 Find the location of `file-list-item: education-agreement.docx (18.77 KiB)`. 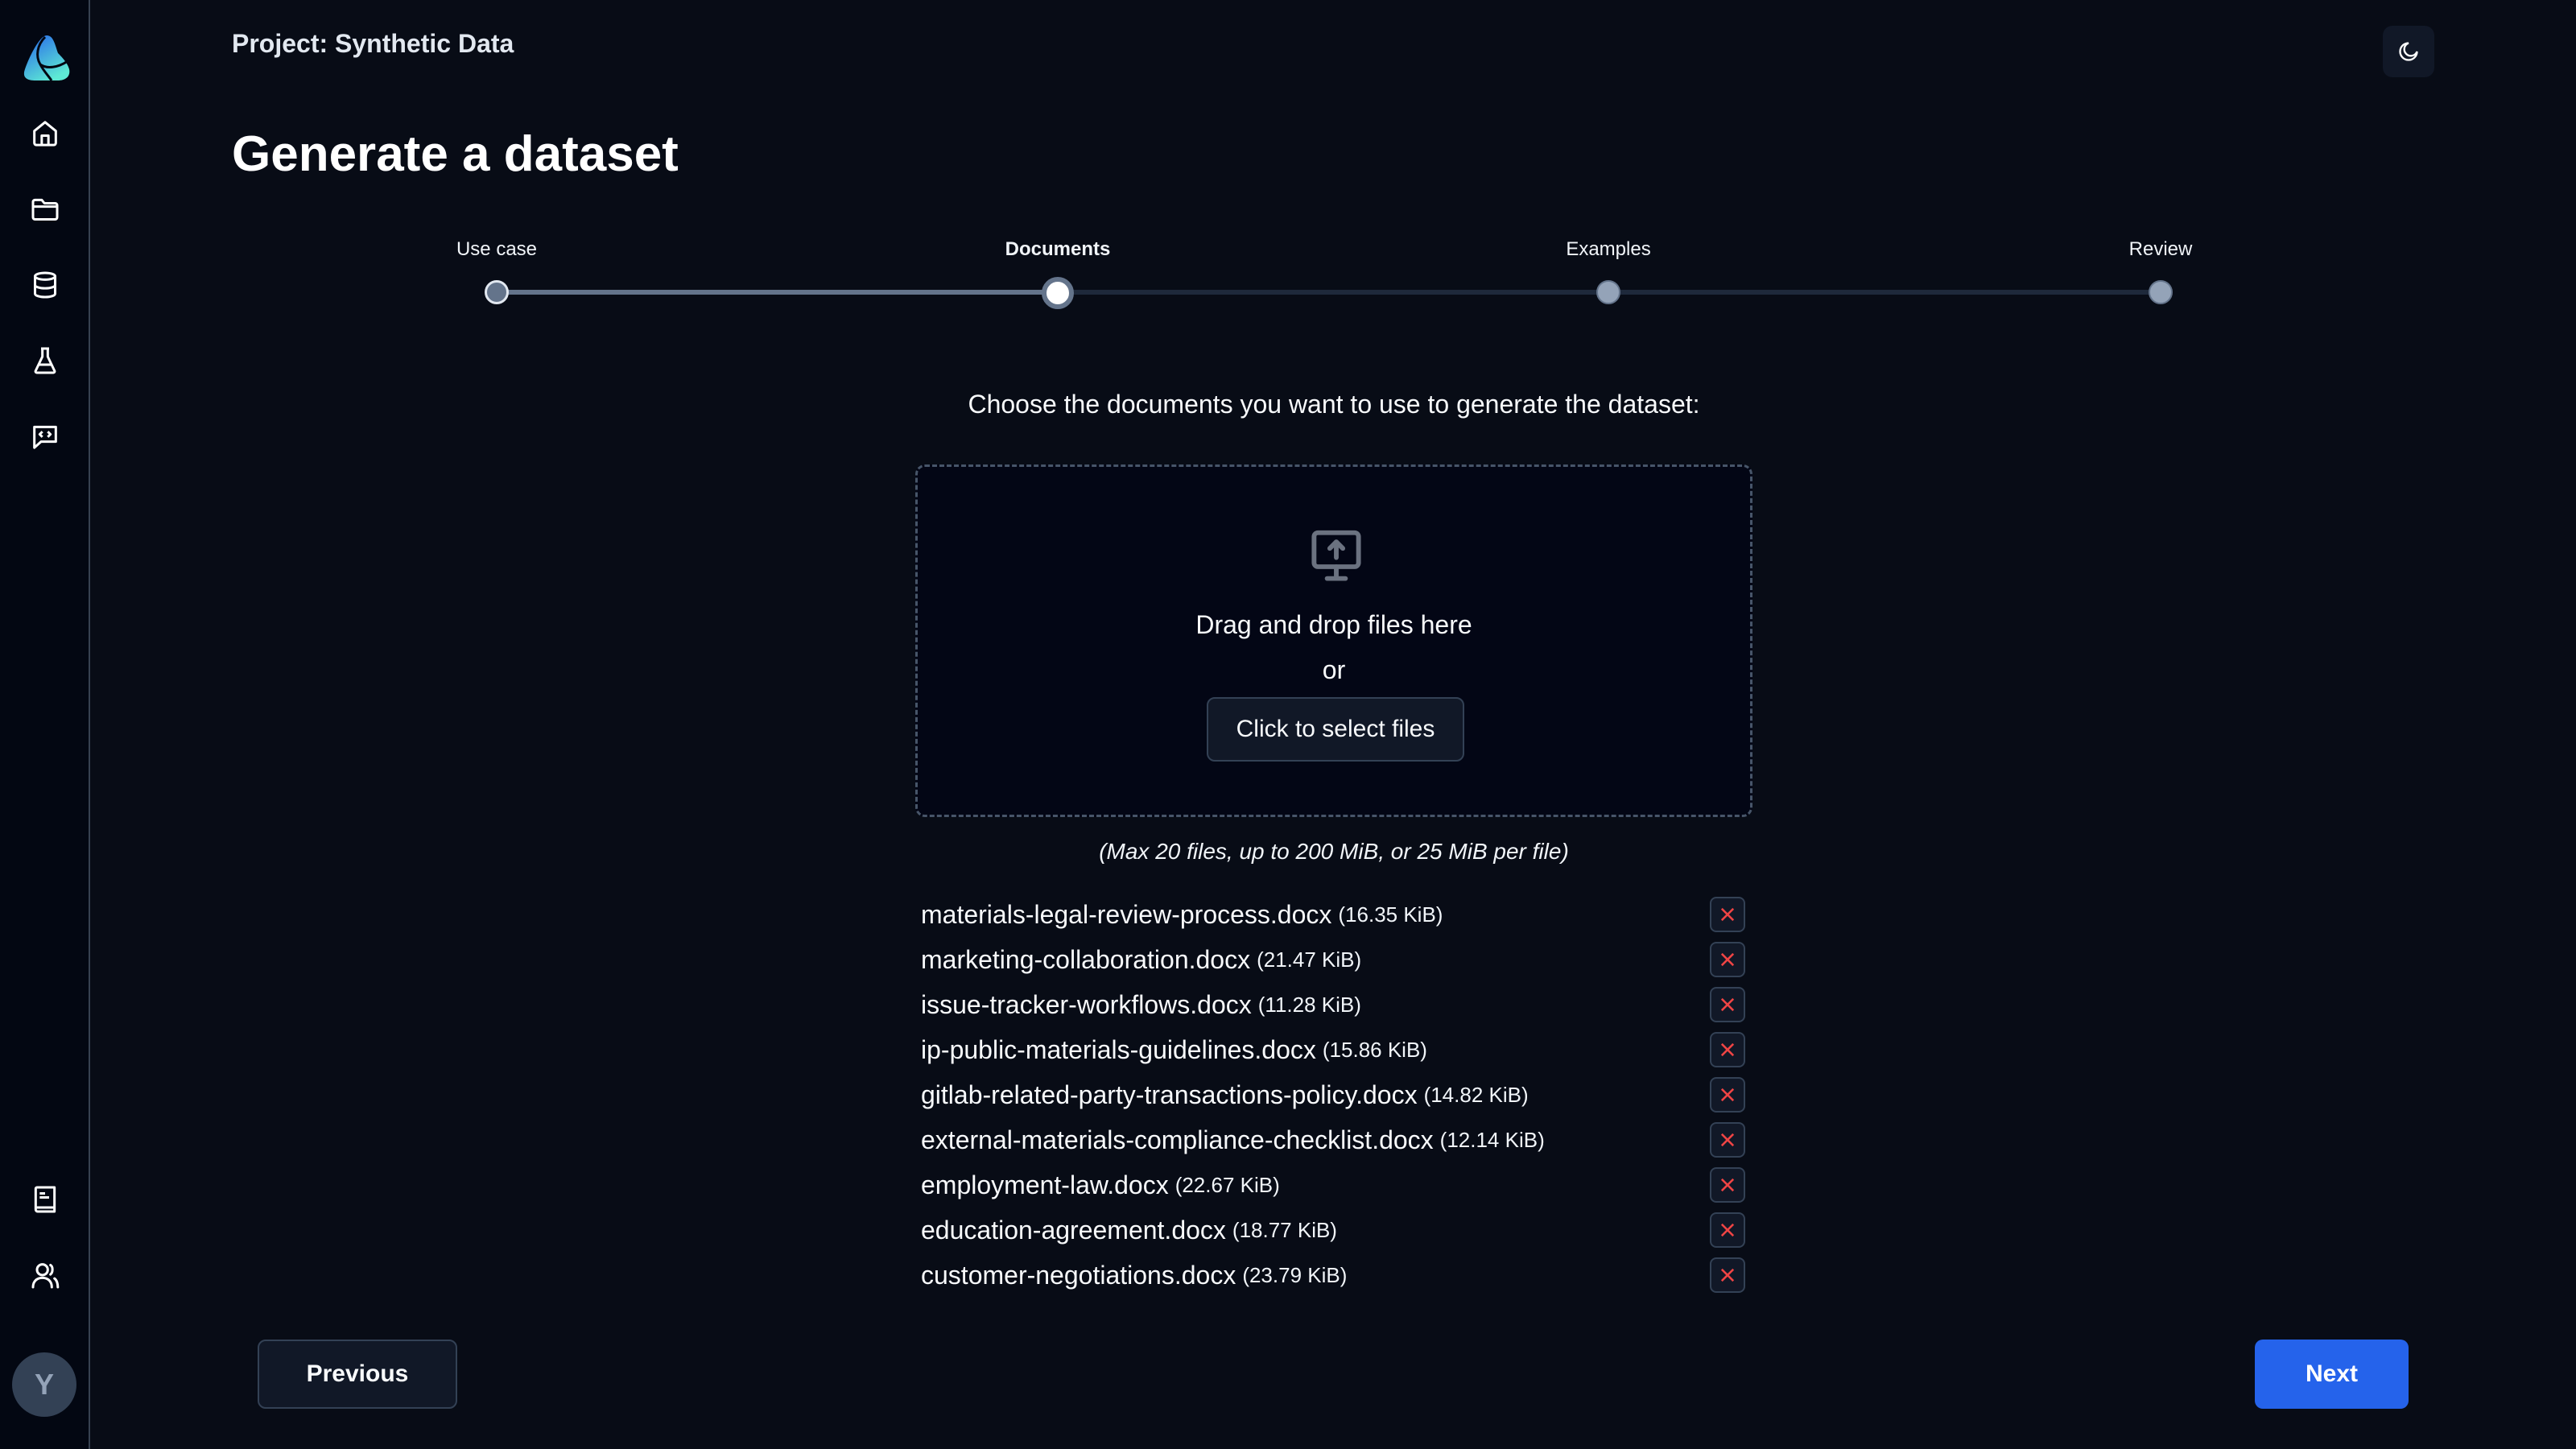

file-list-item: education-agreement.docx (18.77 KiB) is located at coordinates (1335, 1230).